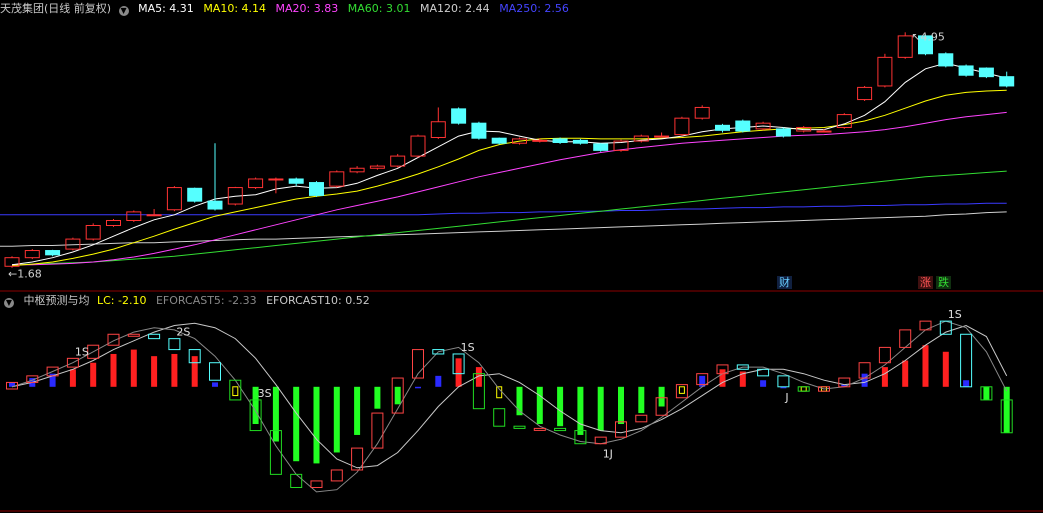 This screenshot has width=1043, height=513. What do you see at coordinates (608, 454) in the screenshot?
I see `signal-marker-label: 1J` at bounding box center [608, 454].